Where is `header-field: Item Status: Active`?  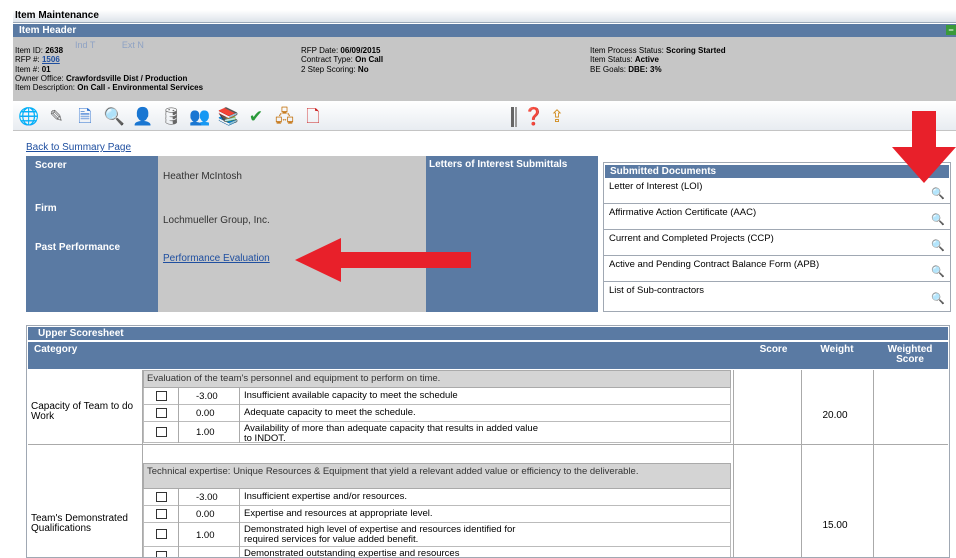
header-field: Item Status: Active is located at coordinates (658, 59).